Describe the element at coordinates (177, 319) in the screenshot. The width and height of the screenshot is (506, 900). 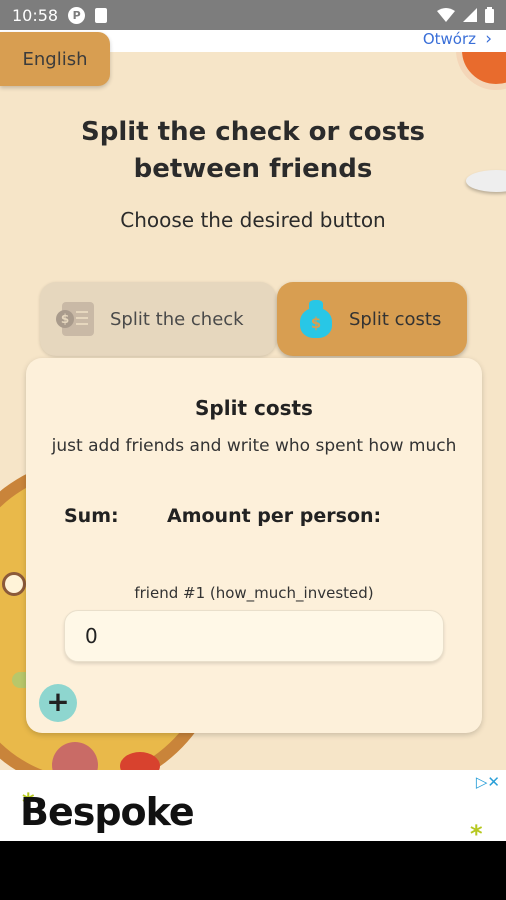
I see `tab-split-check-label: Split the check` at that location.